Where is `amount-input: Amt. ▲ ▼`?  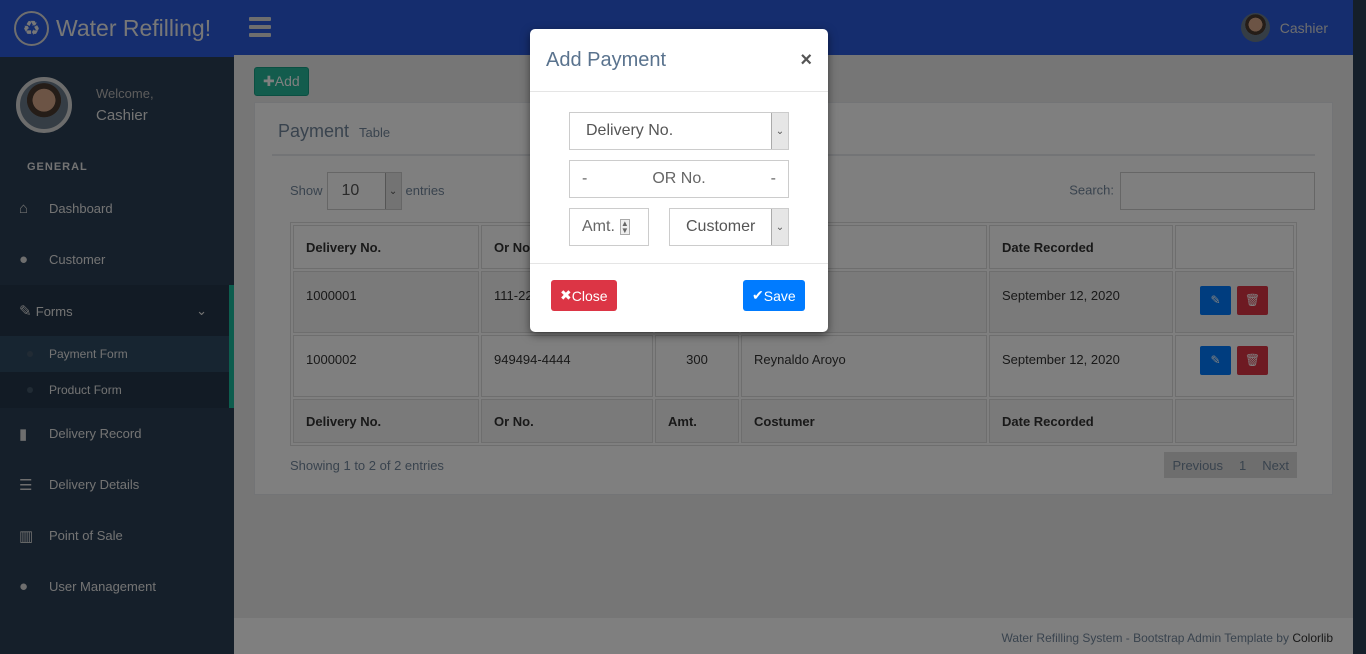
amount-input: Amt. ▲ ▼ is located at coordinates (609, 227).